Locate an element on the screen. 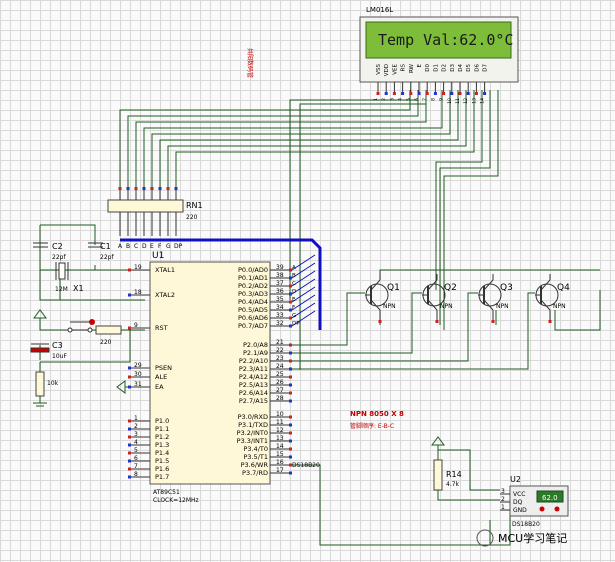 The width and height of the screenshot is (615, 562). u1-pin-name: P2.4/A12 is located at coordinates (253, 377).